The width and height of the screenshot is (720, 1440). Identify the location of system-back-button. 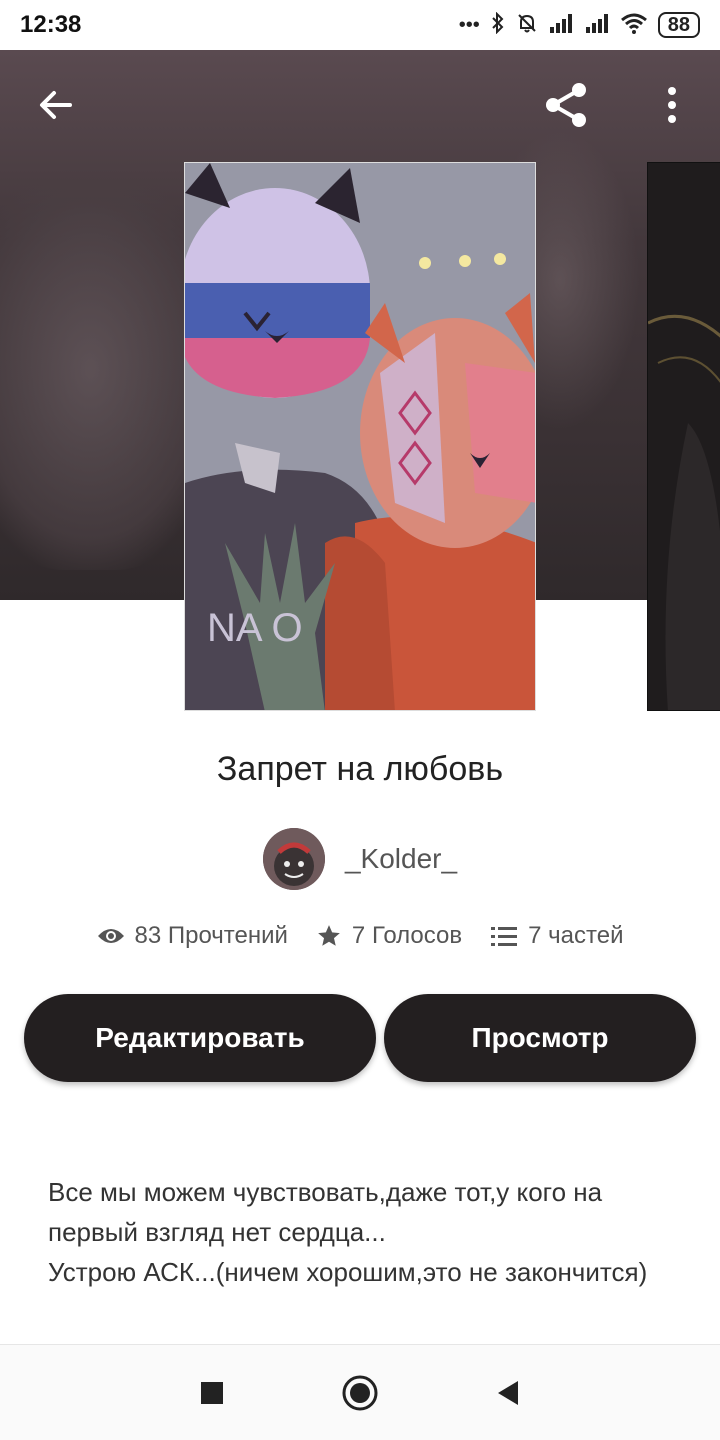
(508, 1393).